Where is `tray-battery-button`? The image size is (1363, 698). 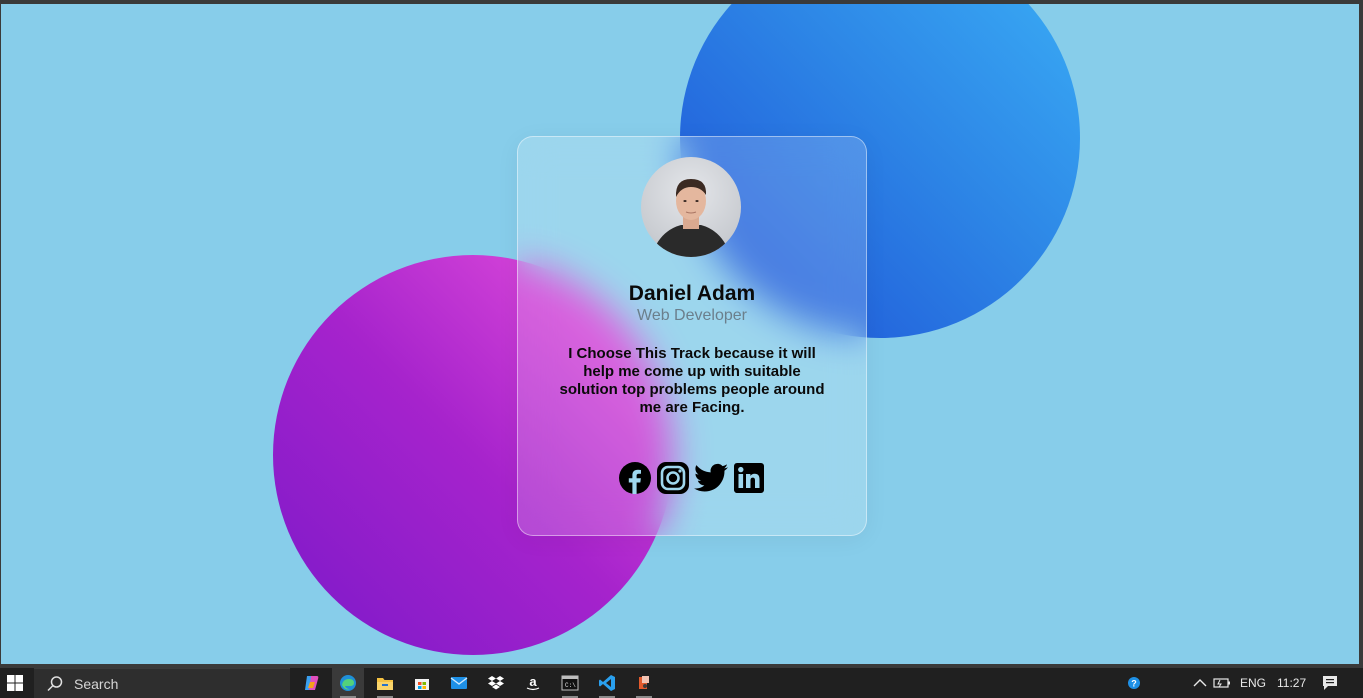 tray-battery-button is located at coordinates (1222, 683).